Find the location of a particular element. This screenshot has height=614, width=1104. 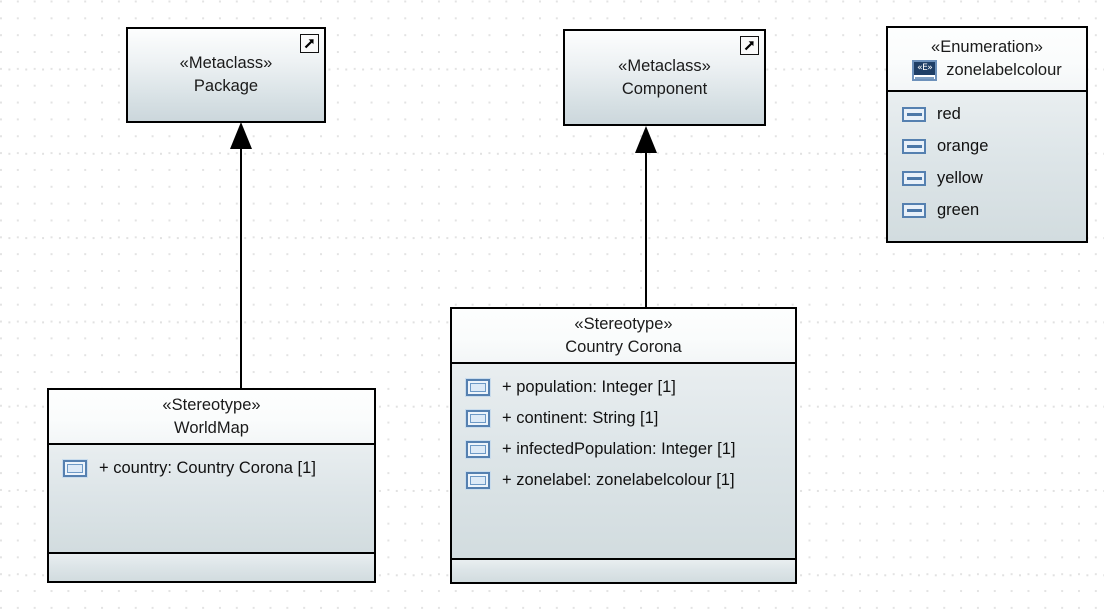

worldmap-attributes: + country: Country Corona [1] is located at coordinates (211, 498).